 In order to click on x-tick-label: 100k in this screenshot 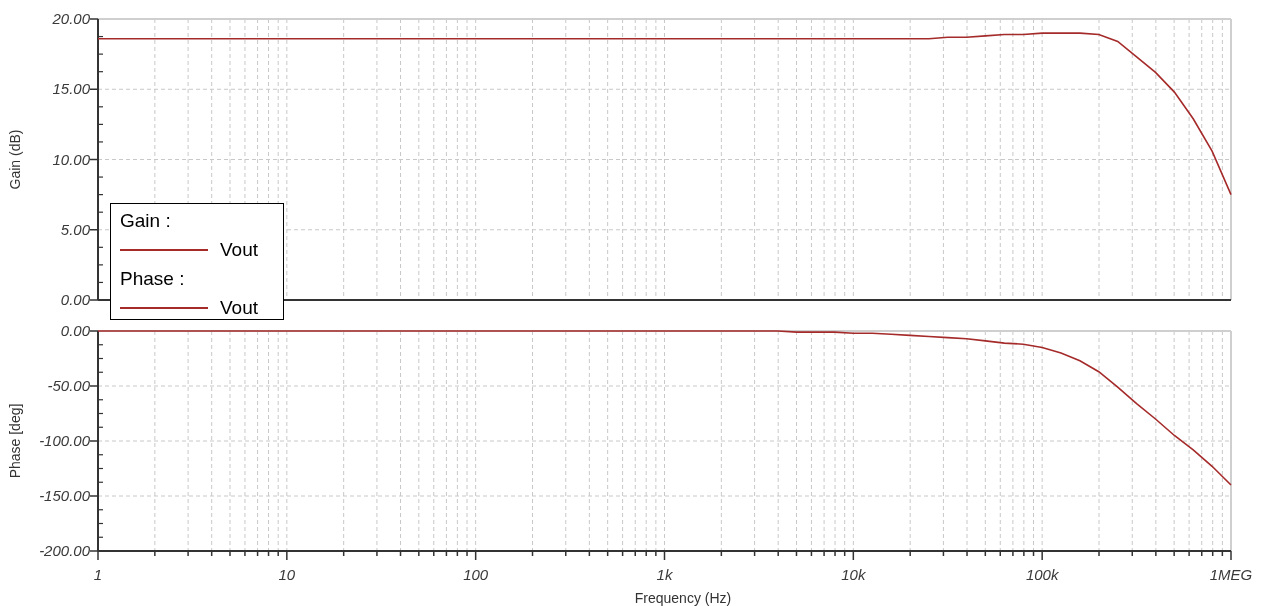, I will do `click(1042, 574)`.